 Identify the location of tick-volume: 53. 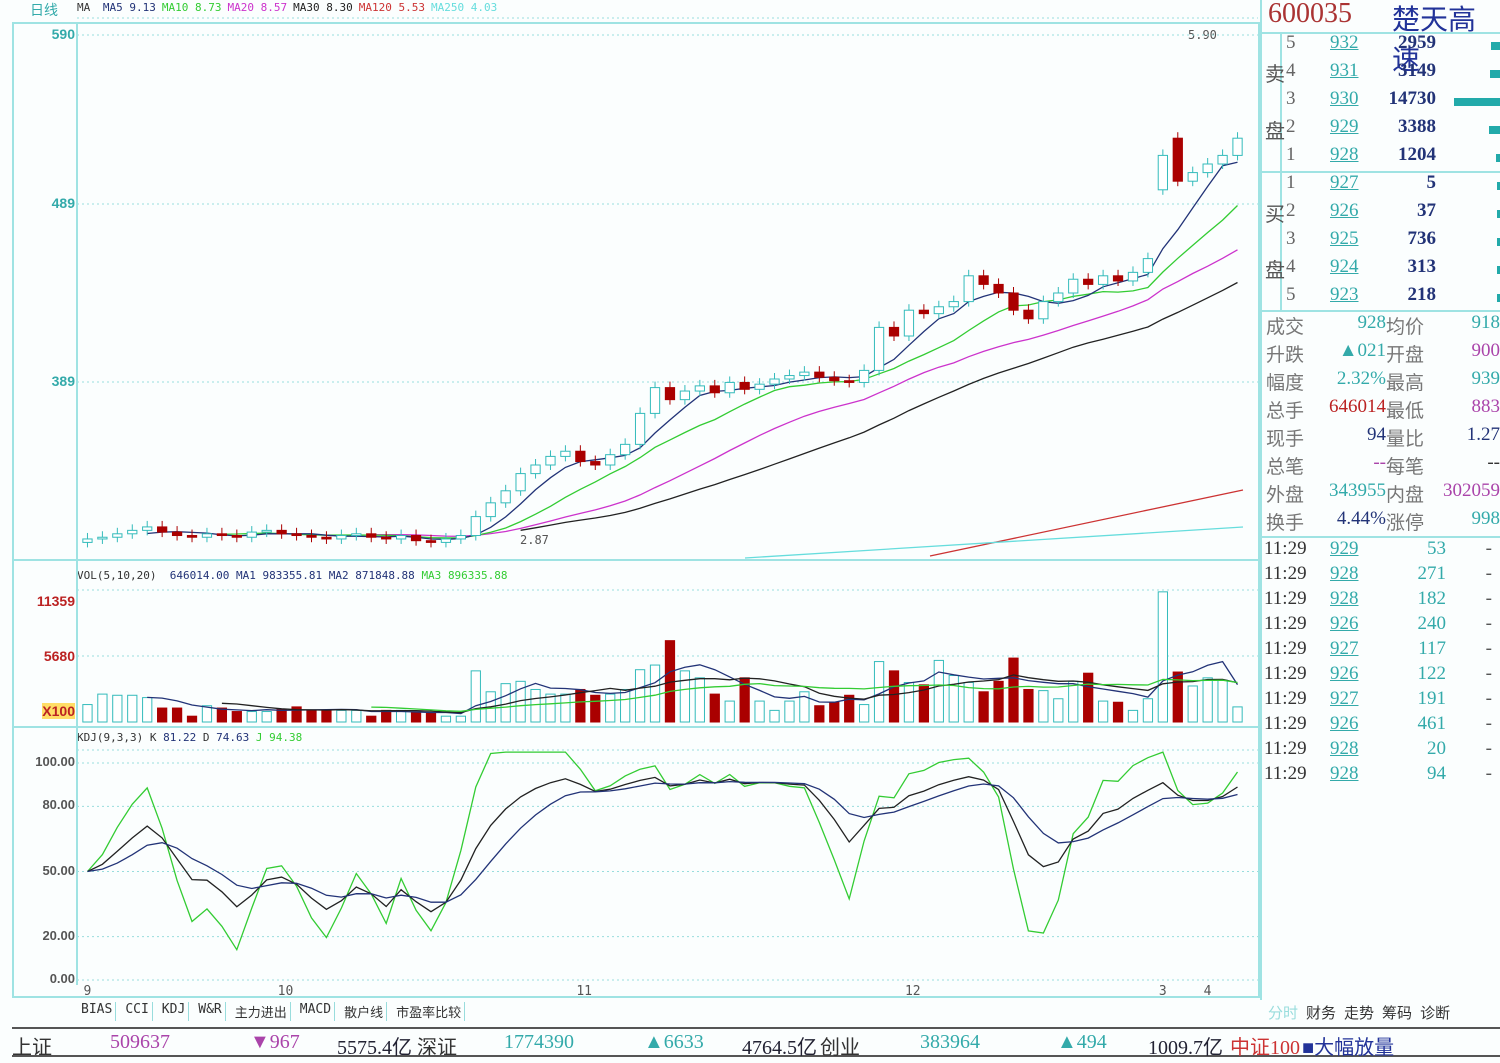
(1436, 548).